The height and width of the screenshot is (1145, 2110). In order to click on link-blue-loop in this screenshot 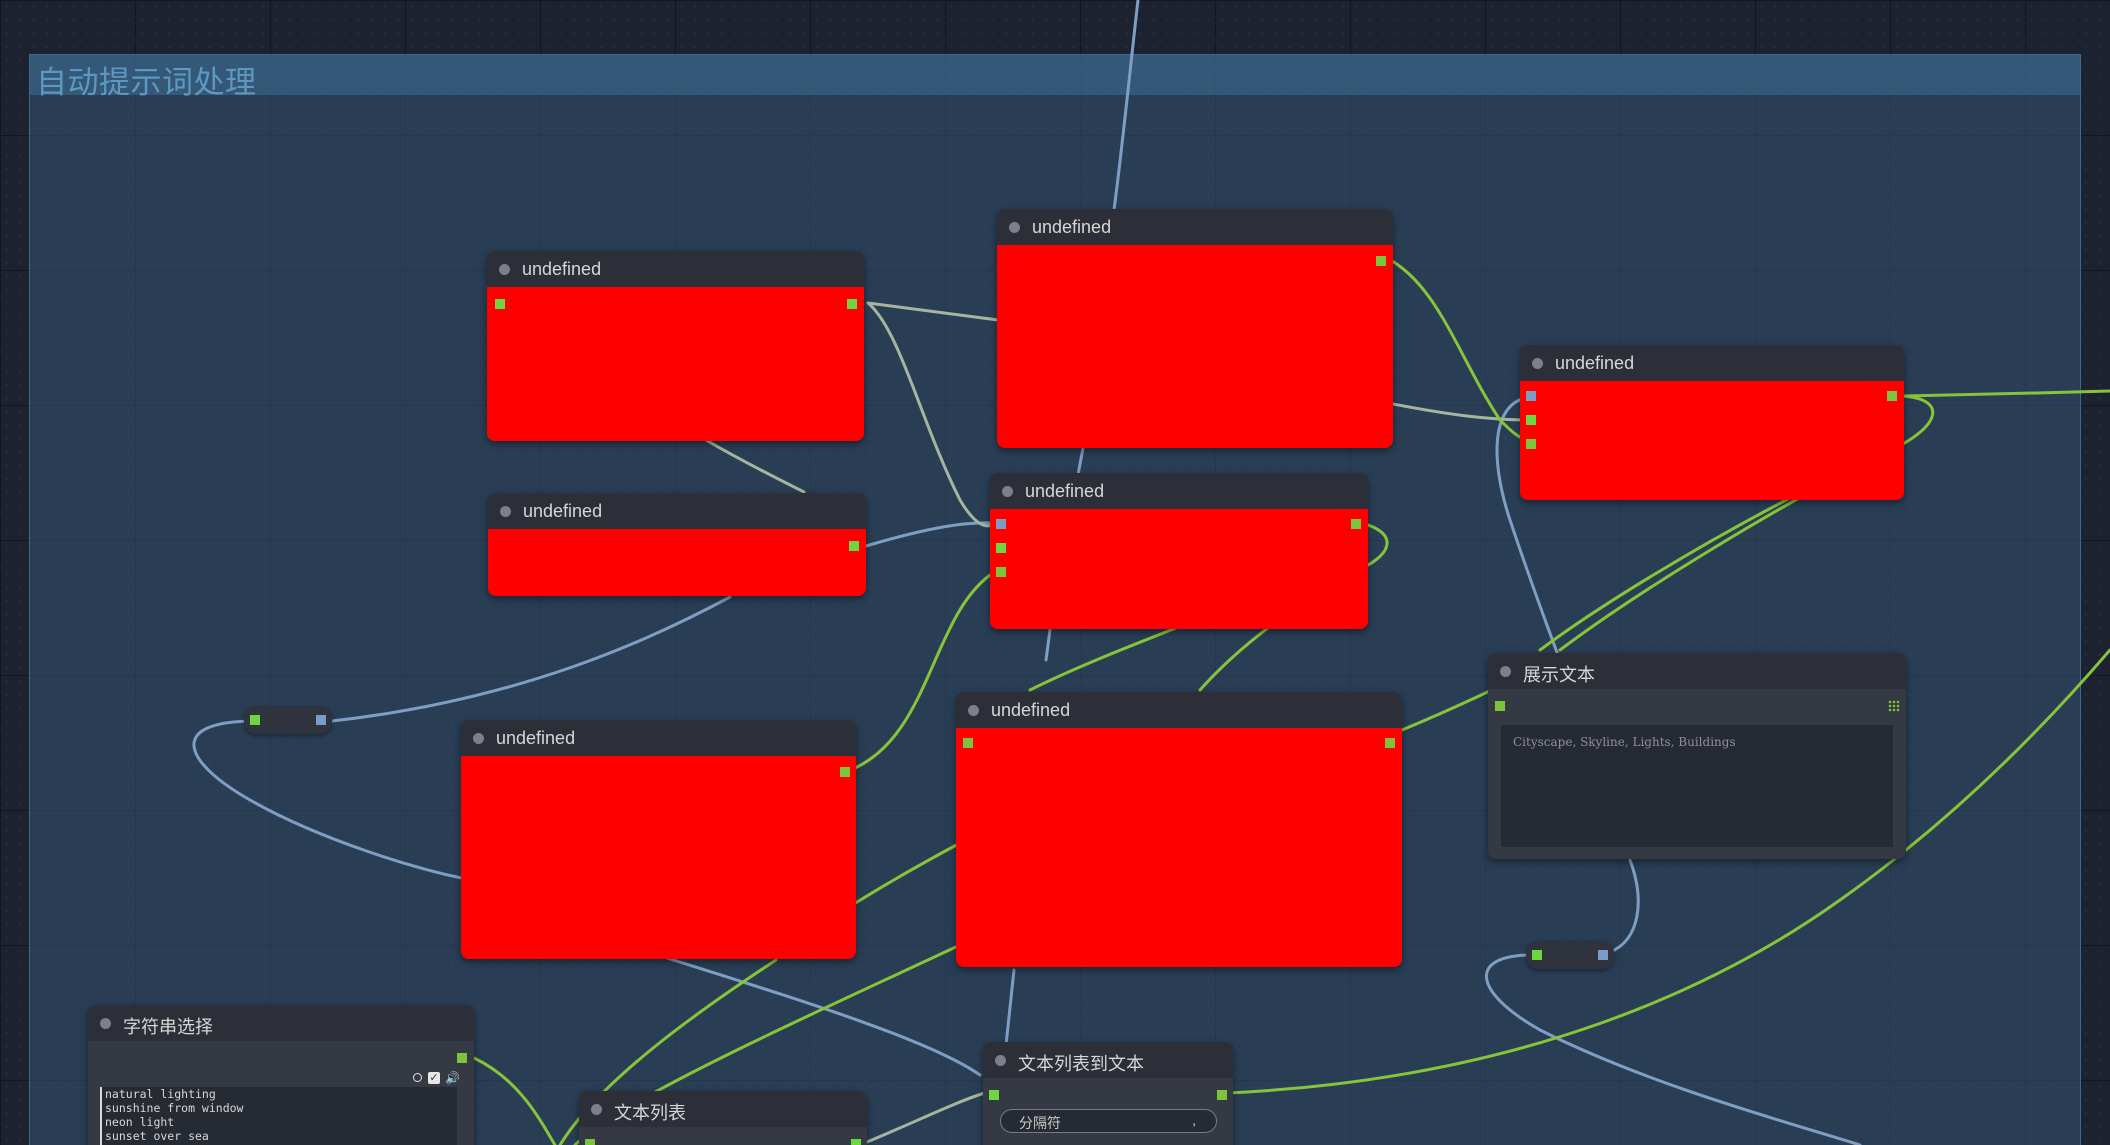, I will do `click(328, 799)`.